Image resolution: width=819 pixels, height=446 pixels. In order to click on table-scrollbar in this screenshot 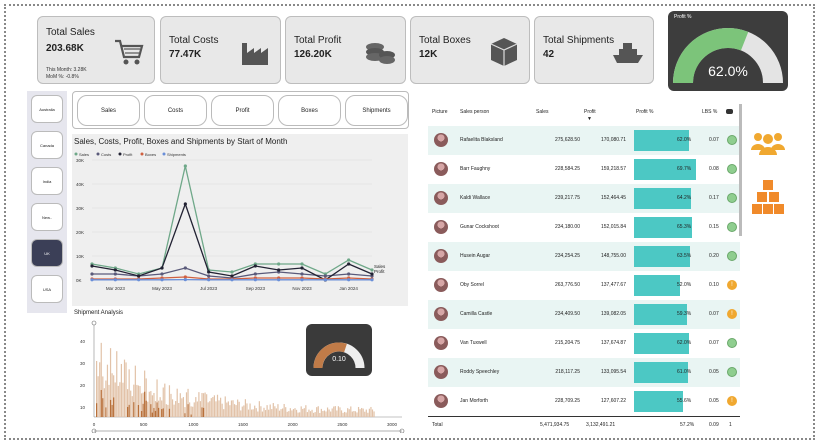, I will do `click(740, 170)`.